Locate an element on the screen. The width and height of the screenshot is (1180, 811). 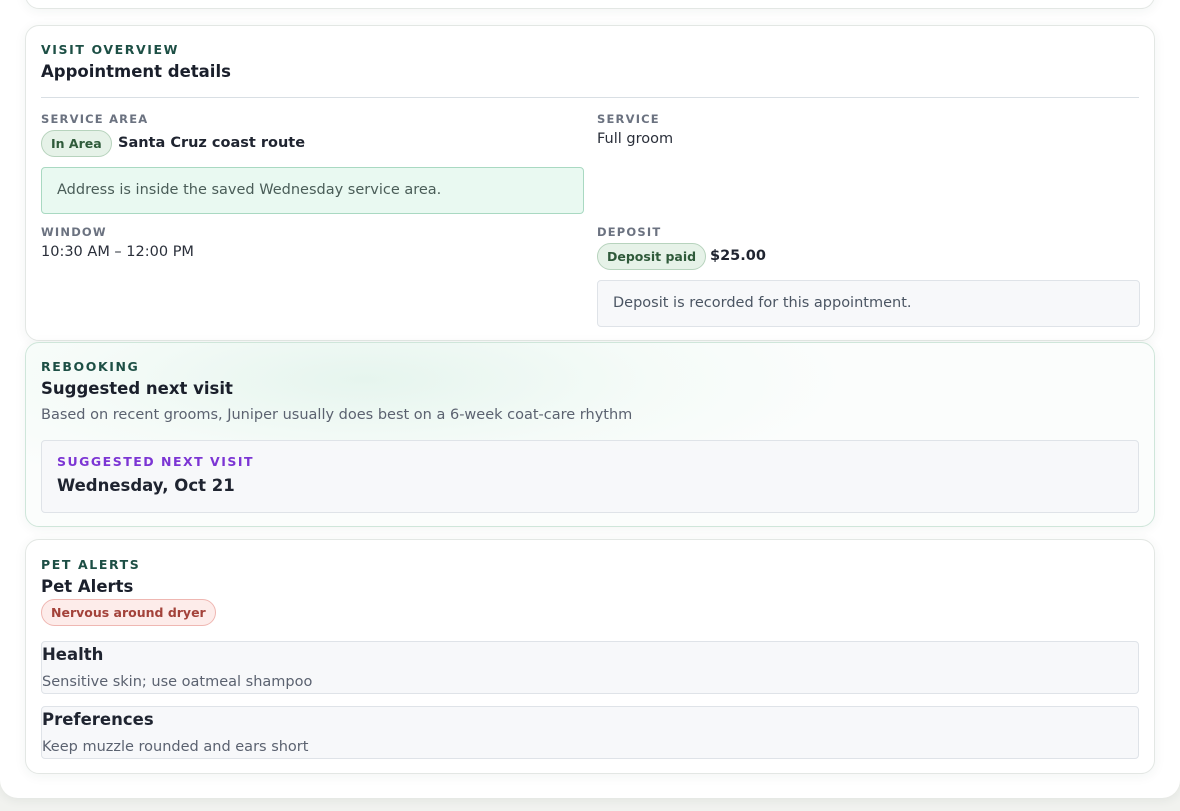
section-title: Pet Alerts is located at coordinates (87, 586).